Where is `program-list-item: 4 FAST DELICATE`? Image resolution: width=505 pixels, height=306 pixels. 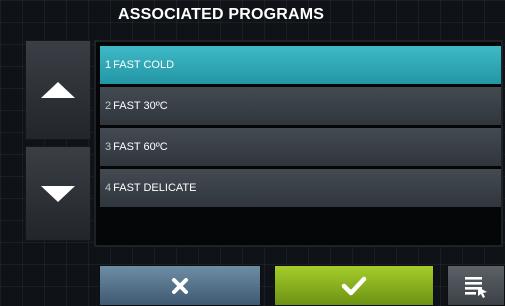 program-list-item: 4 FAST DELICATE is located at coordinates (300, 188).